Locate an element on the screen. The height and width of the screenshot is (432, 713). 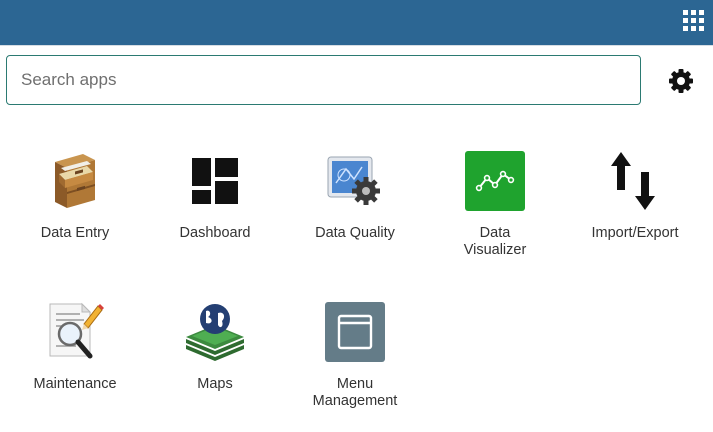
app-data-entry: Data Entry is located at coordinates (75, 195).